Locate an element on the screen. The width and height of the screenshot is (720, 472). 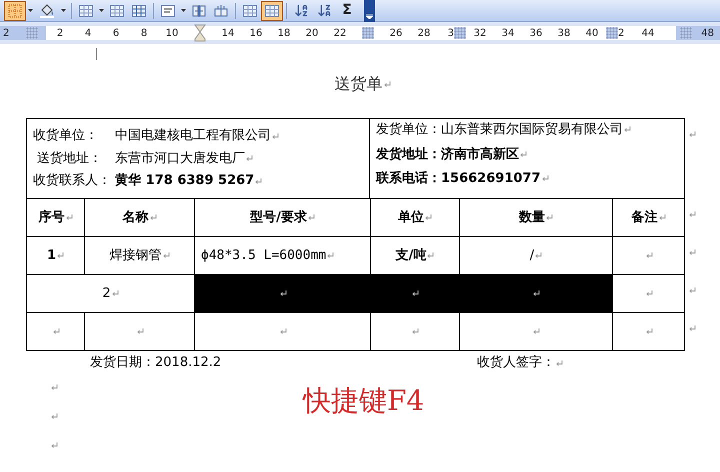
sum-button: Σ is located at coordinates (347, 10).